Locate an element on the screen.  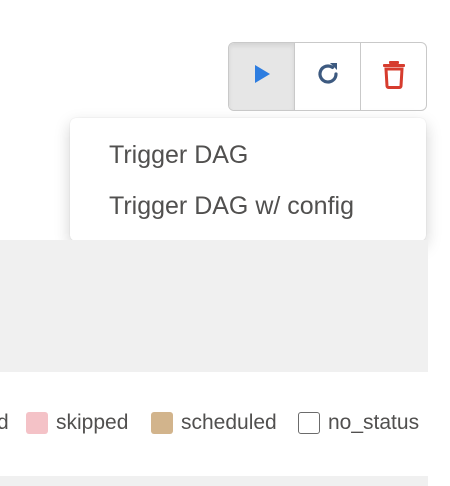
refresh-dag-button is located at coordinates (328, 76).